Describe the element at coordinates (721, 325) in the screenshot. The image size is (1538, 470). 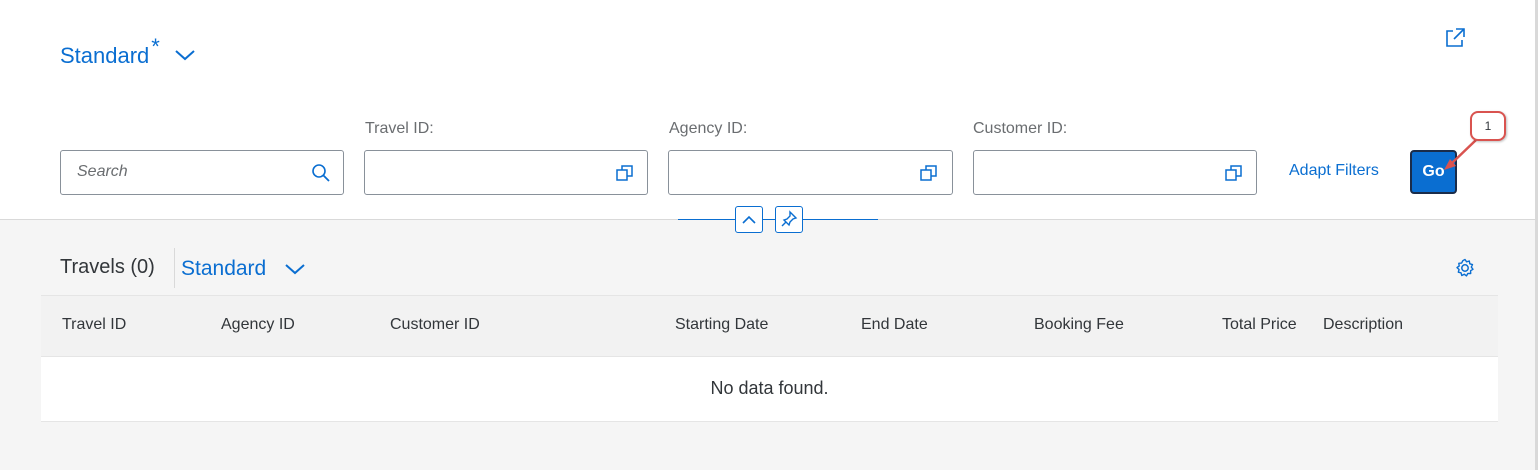
I see `column-starting-date: Starting Date` at that location.